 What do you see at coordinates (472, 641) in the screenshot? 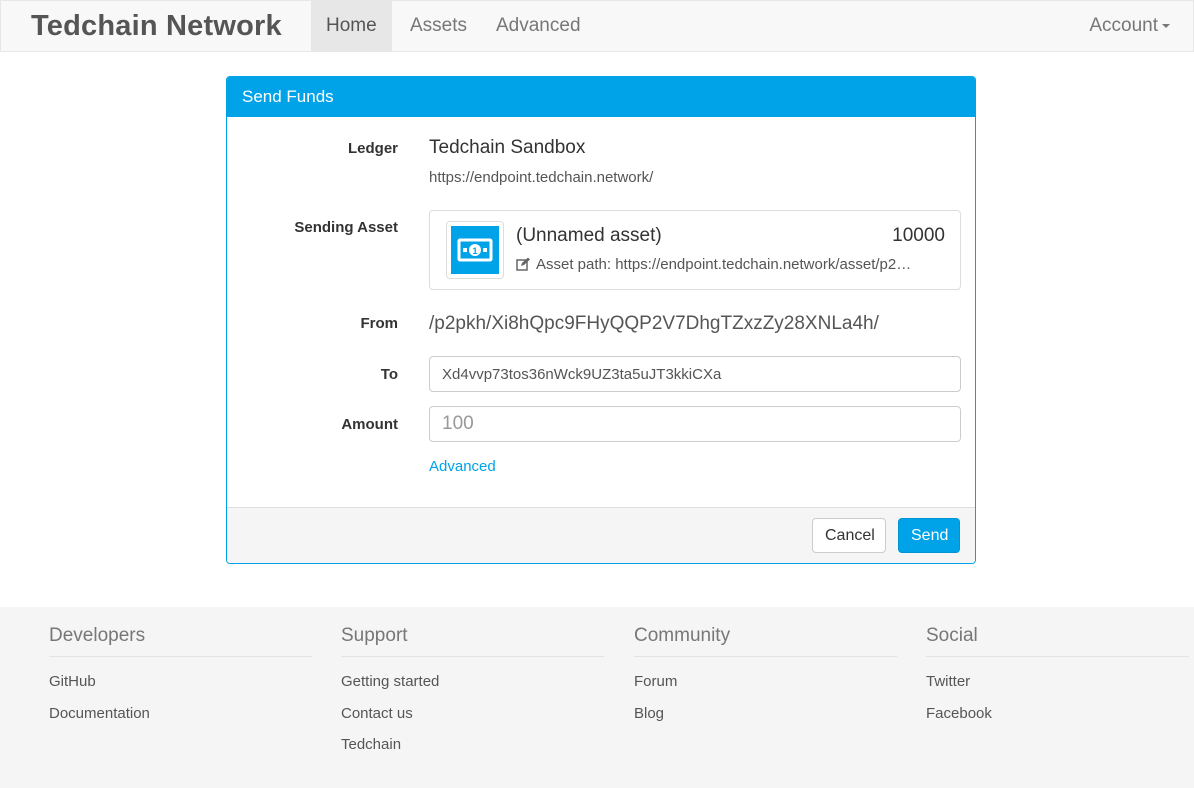
I see `footer-heading: Support` at bounding box center [472, 641].